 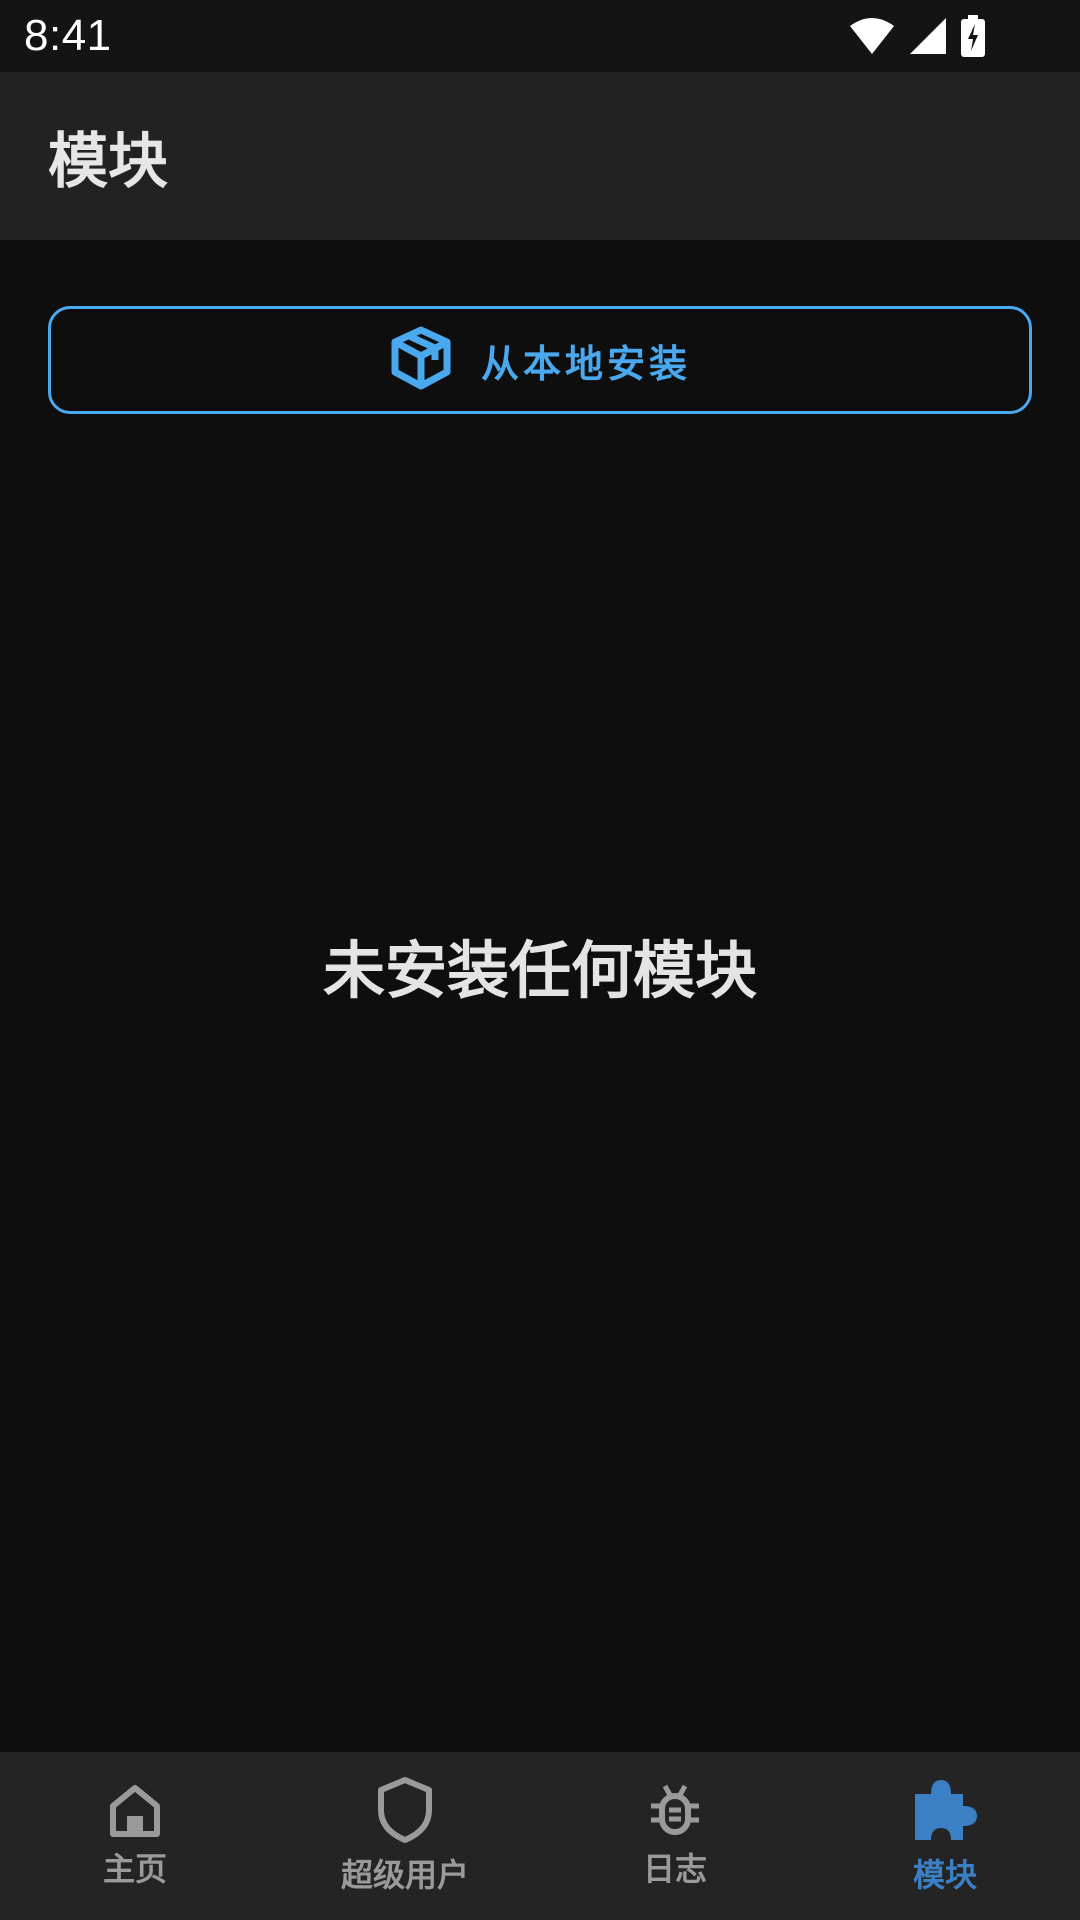 I want to click on empty-state-message: 未安装任何模块, so click(x=539, y=970).